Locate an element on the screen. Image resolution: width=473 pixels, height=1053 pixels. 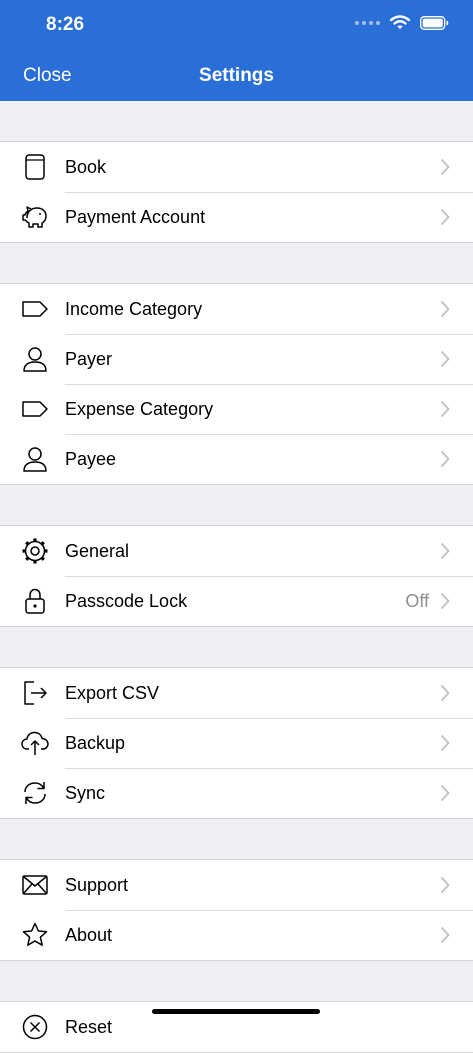
envelope-icon is located at coordinates (35, 885).